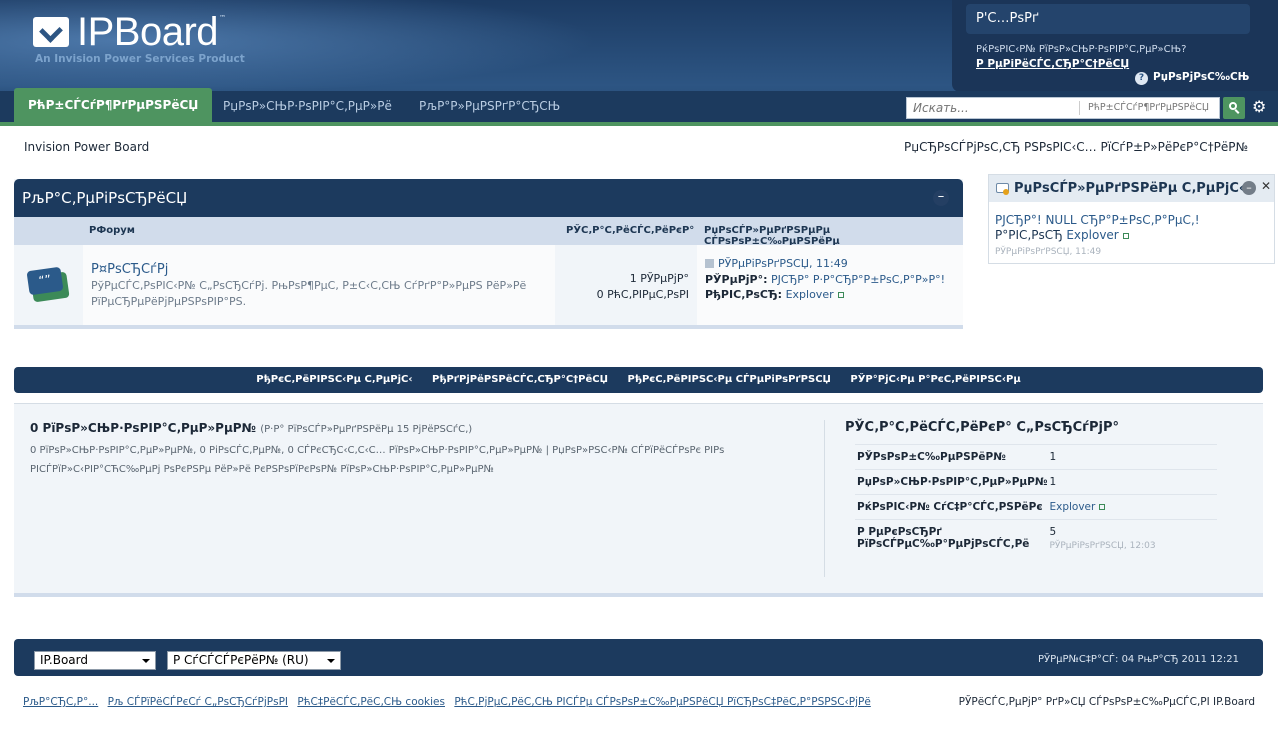 The image size is (1278, 729). What do you see at coordinates (810, 294) in the screenshot?
I see `last-author-link: Explover` at bounding box center [810, 294].